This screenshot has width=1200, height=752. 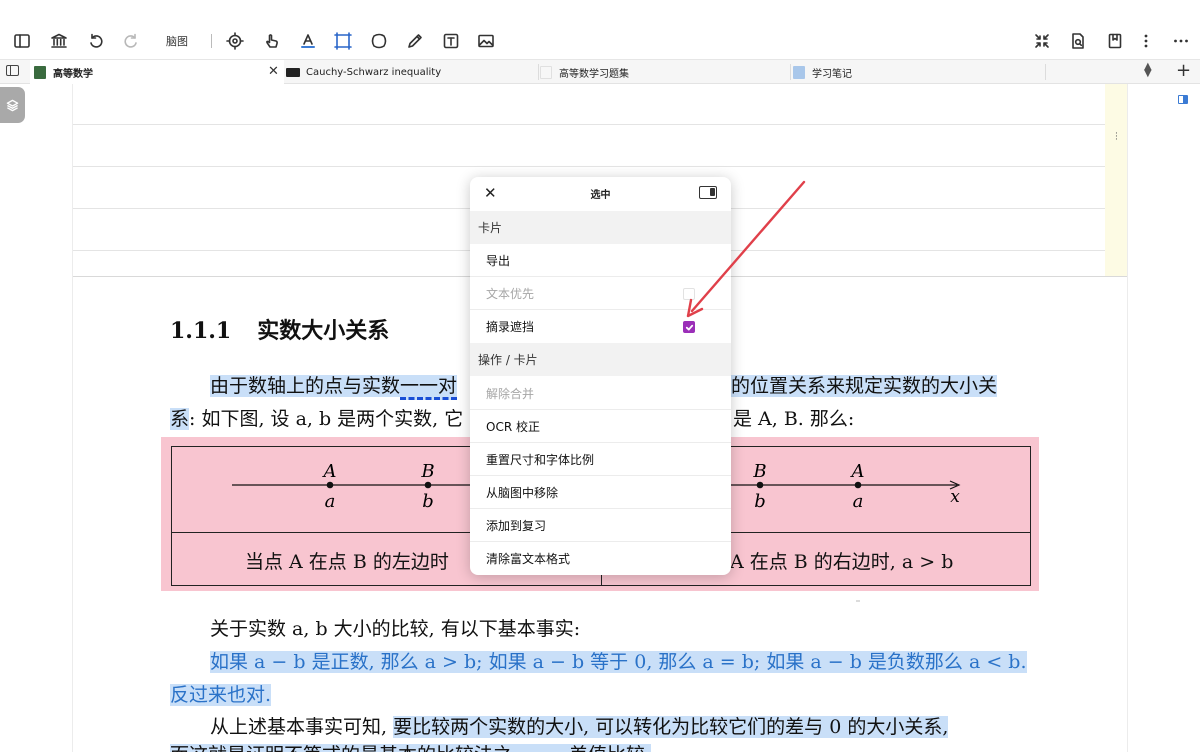 I want to click on sidebar-panel-icon, so click(x=708, y=192).